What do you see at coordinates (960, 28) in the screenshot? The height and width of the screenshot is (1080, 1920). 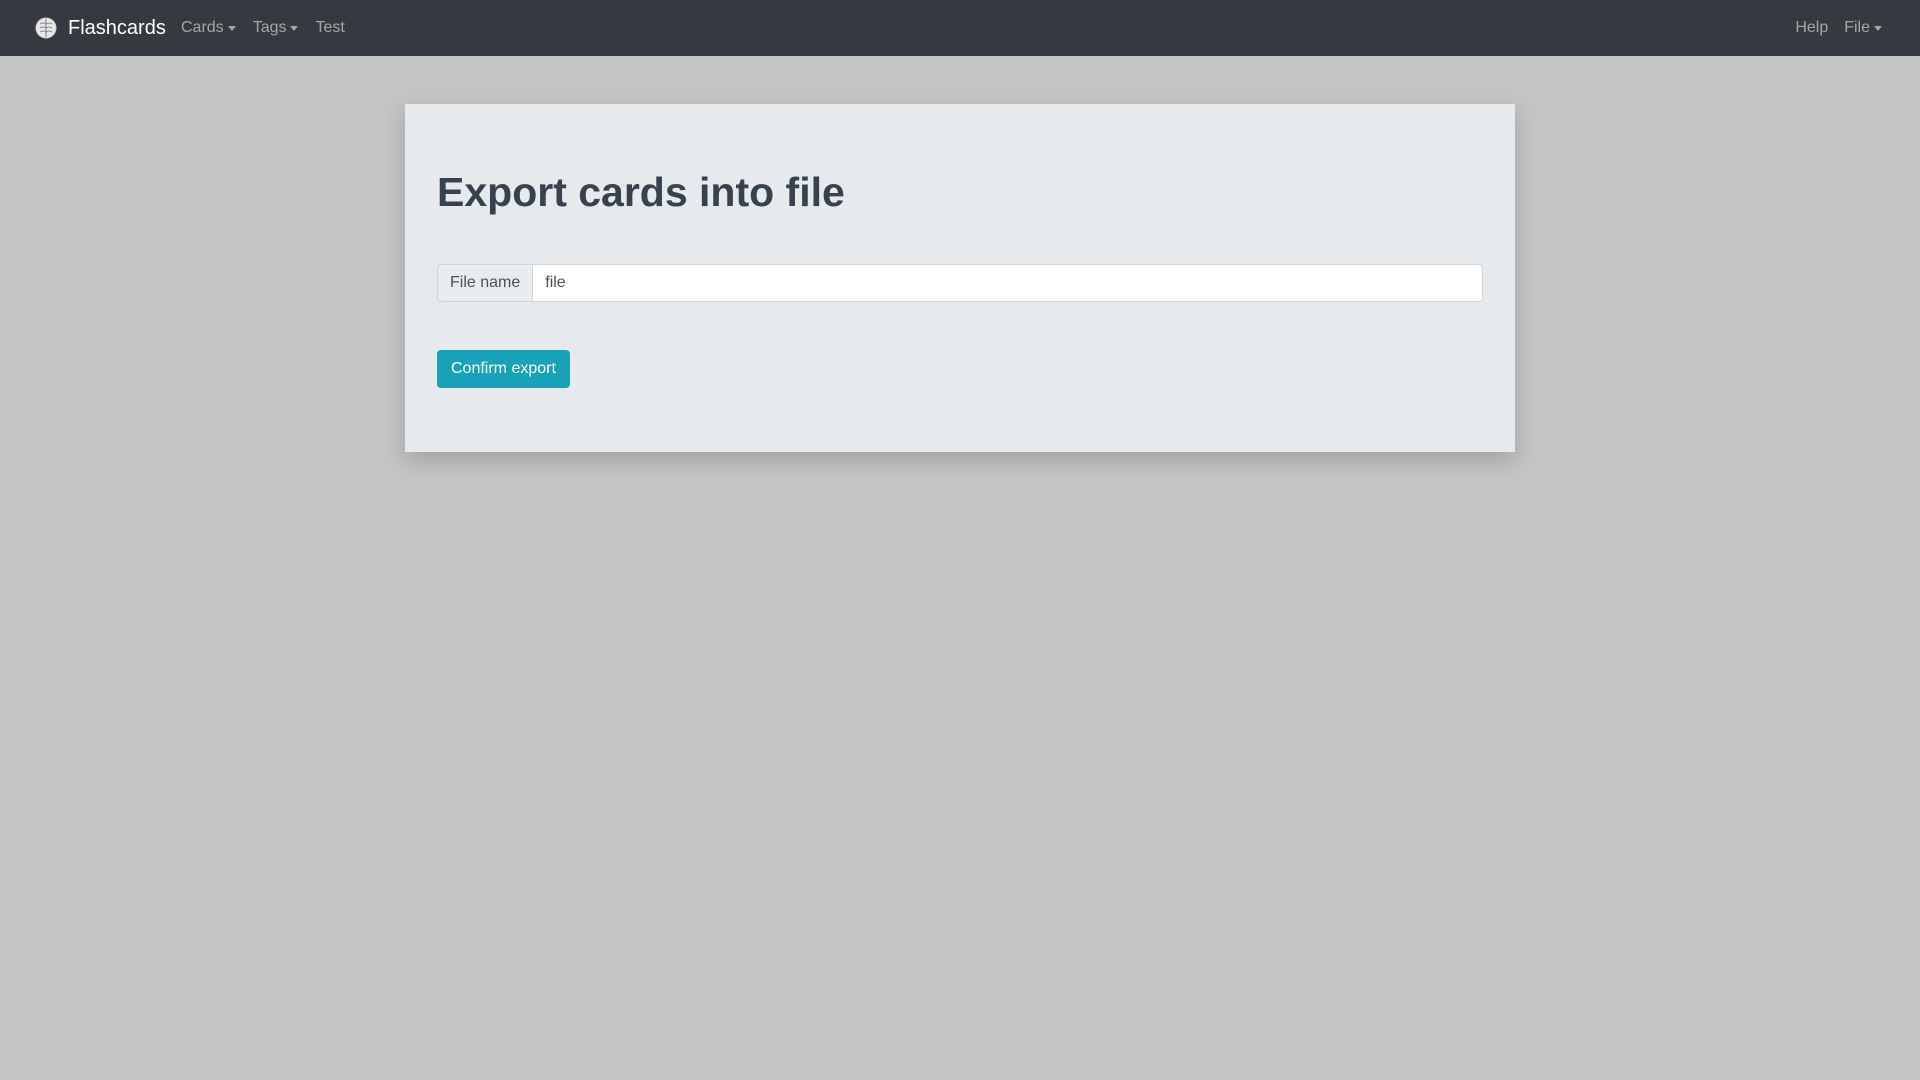 I see `top-navbar: Flashcards Cards Tags Test Help File` at bounding box center [960, 28].